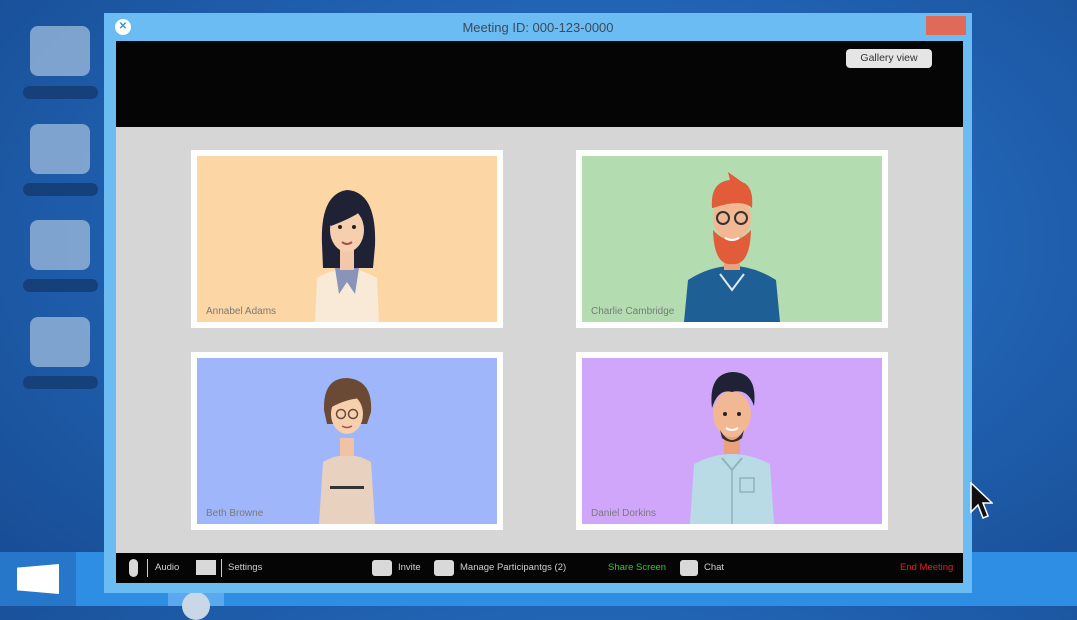 Image resolution: width=1077 pixels, height=620 pixels. Describe the element at coordinates (889, 58) in the screenshot. I see `gallery-view-button: Gallery view` at that location.